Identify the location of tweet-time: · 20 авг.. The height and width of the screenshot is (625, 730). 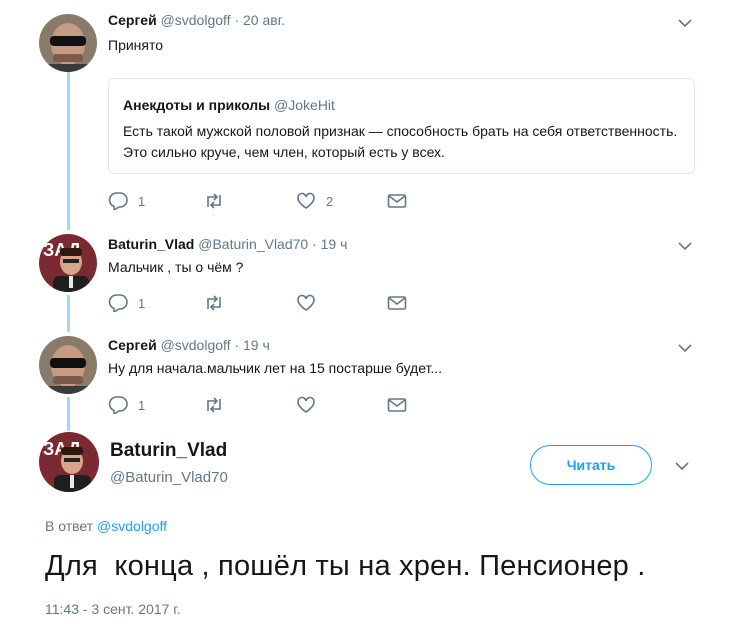
(259, 20).